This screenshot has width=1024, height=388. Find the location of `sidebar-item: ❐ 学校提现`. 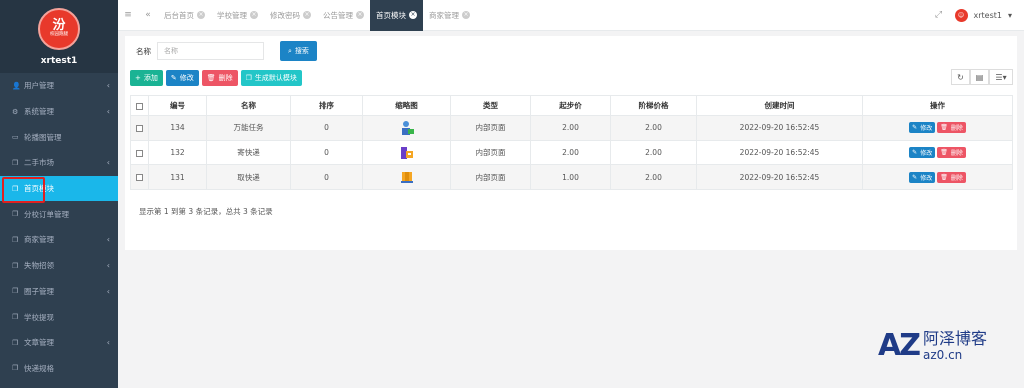

sidebar-item: ❐ 学校提现 is located at coordinates (59, 317).